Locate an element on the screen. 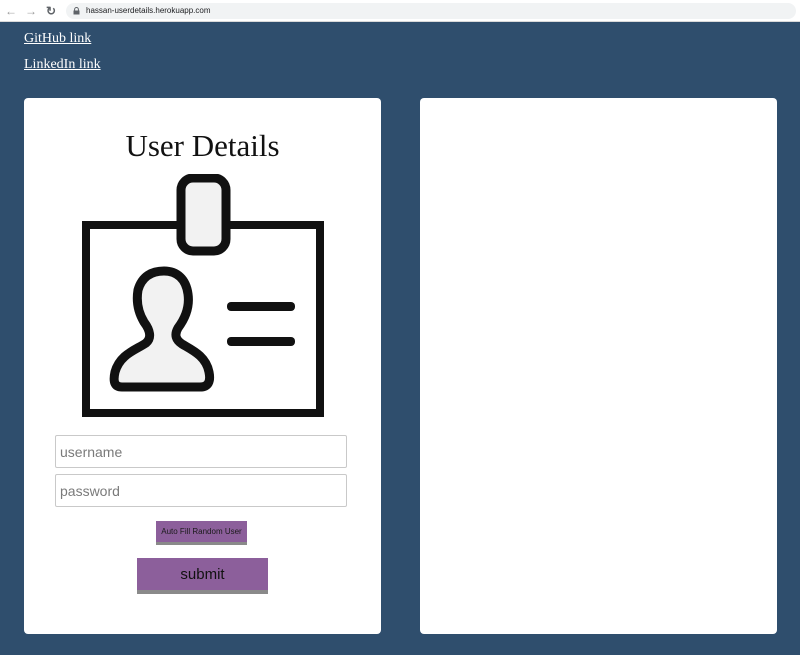  url-text: hassan-userdetails.herokuapp.com is located at coordinates (148, 10).